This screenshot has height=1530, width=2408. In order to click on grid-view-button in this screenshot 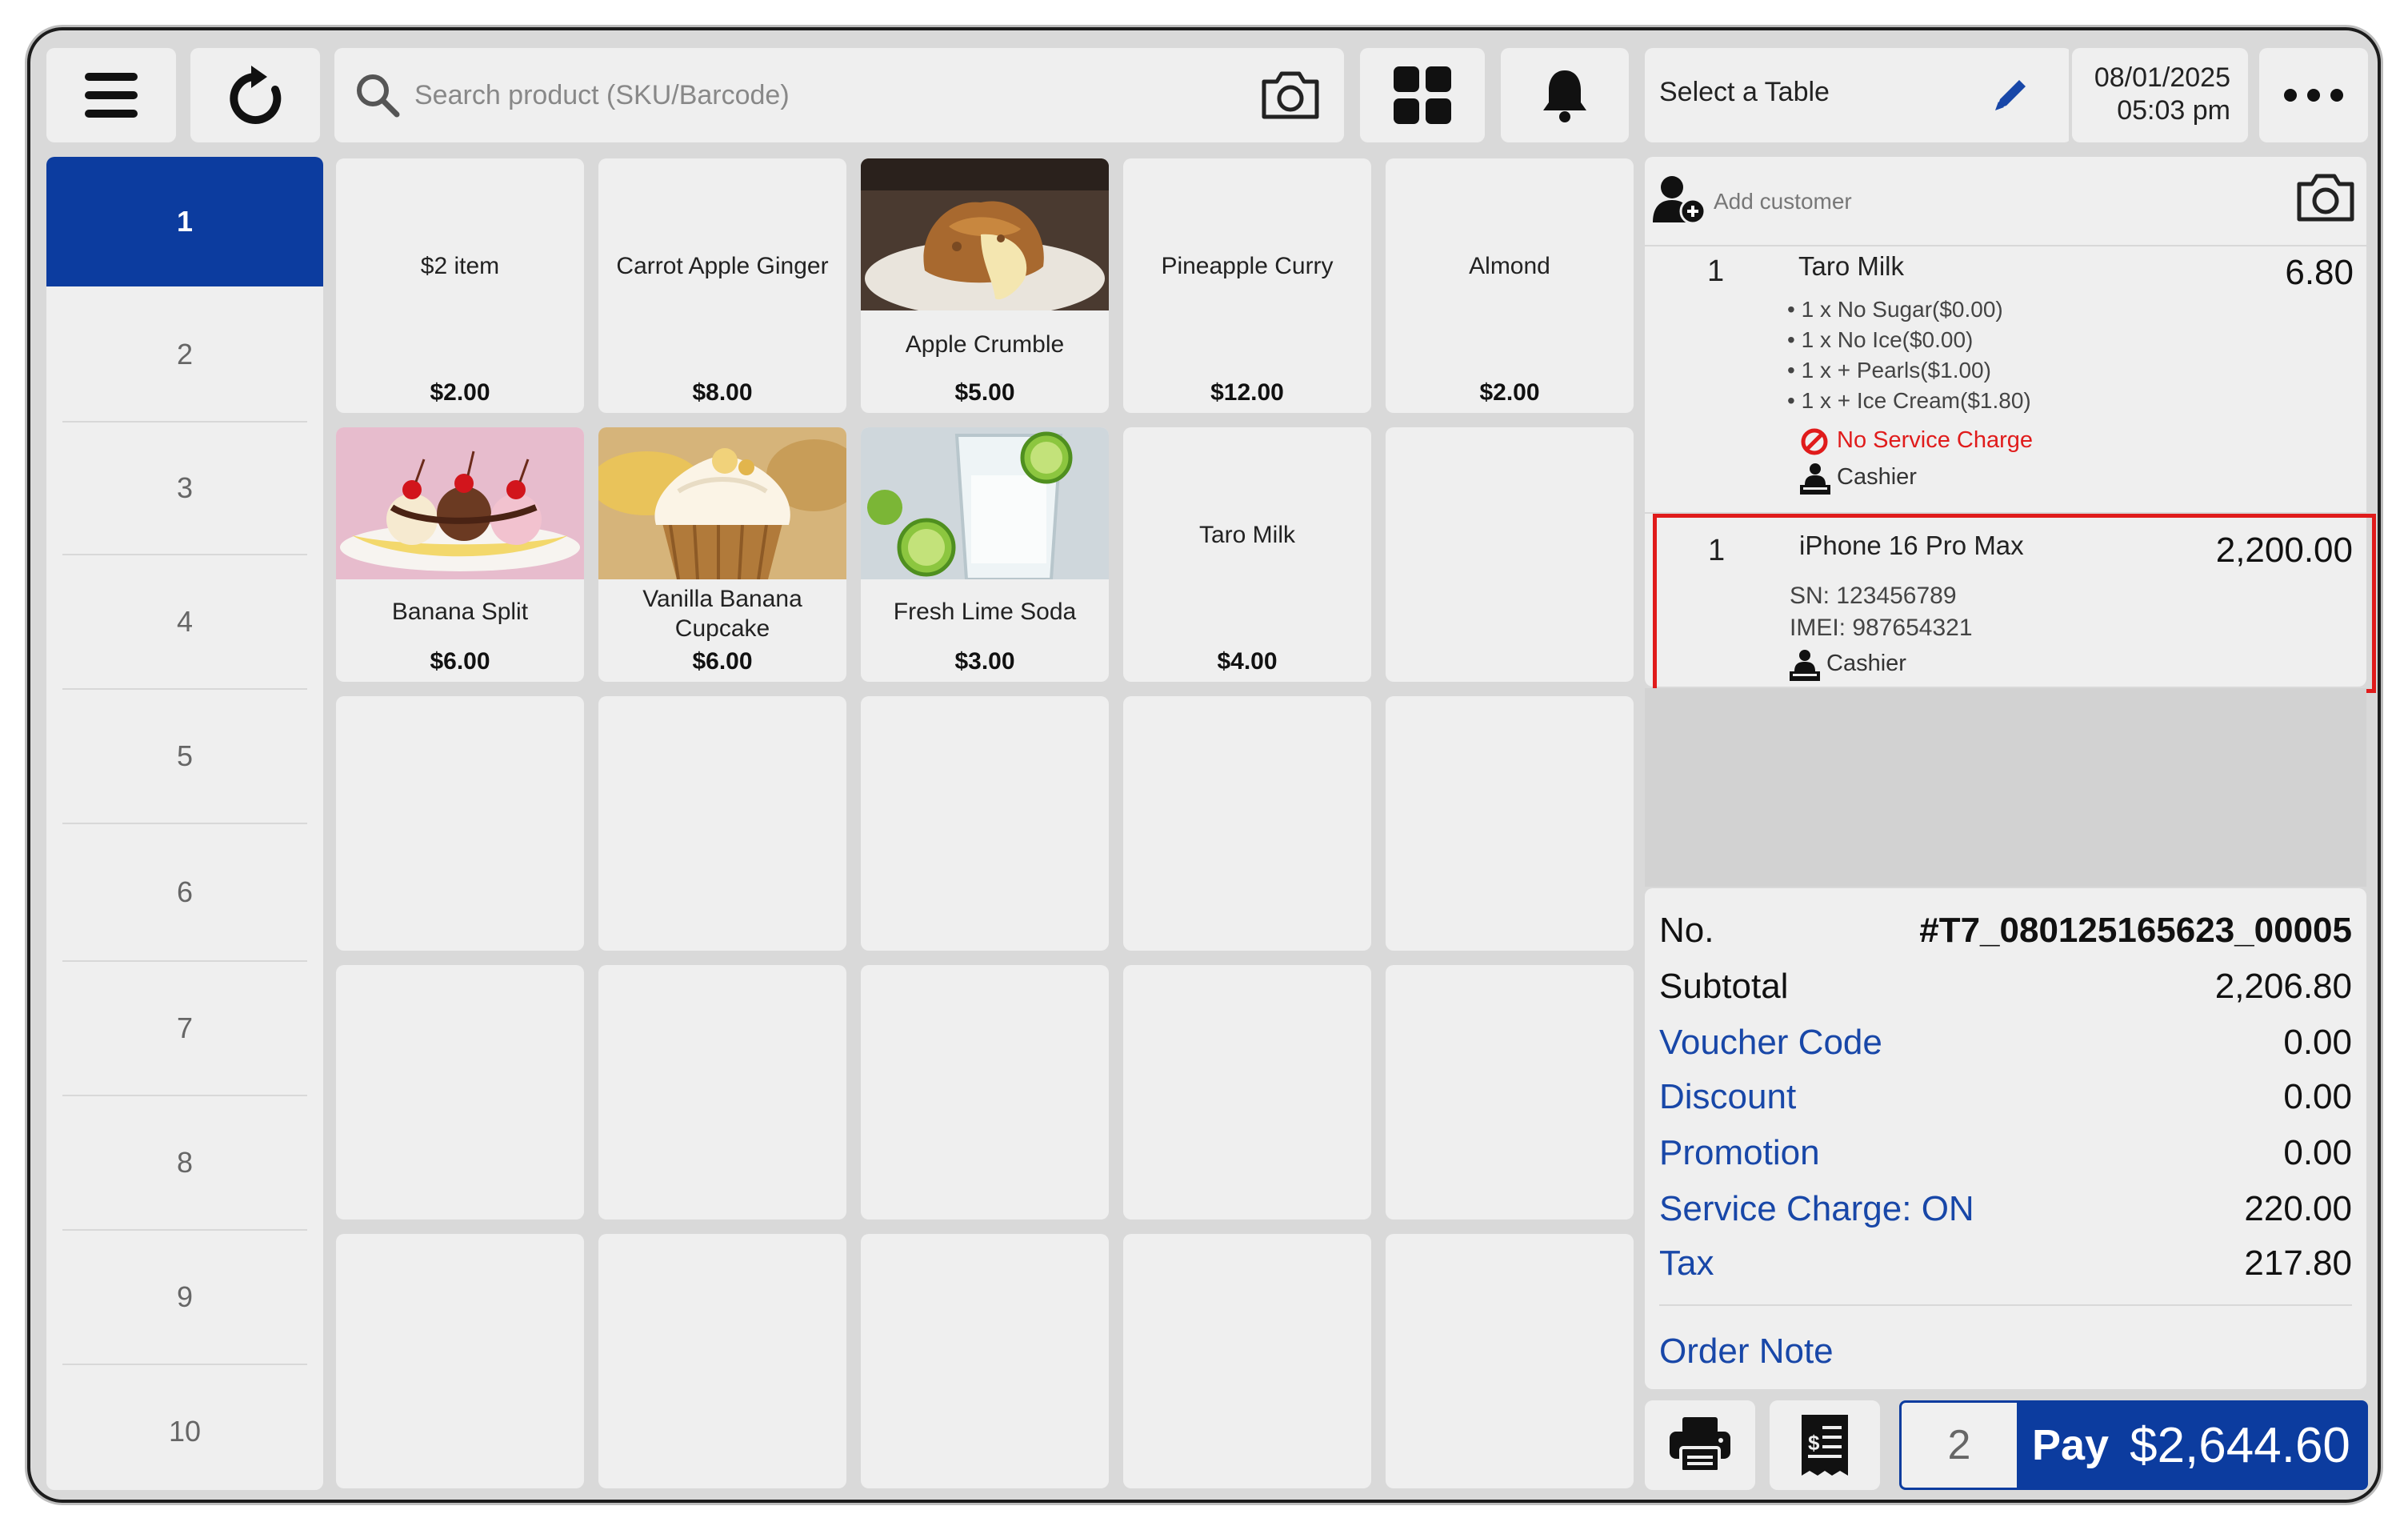, I will do `click(1422, 95)`.